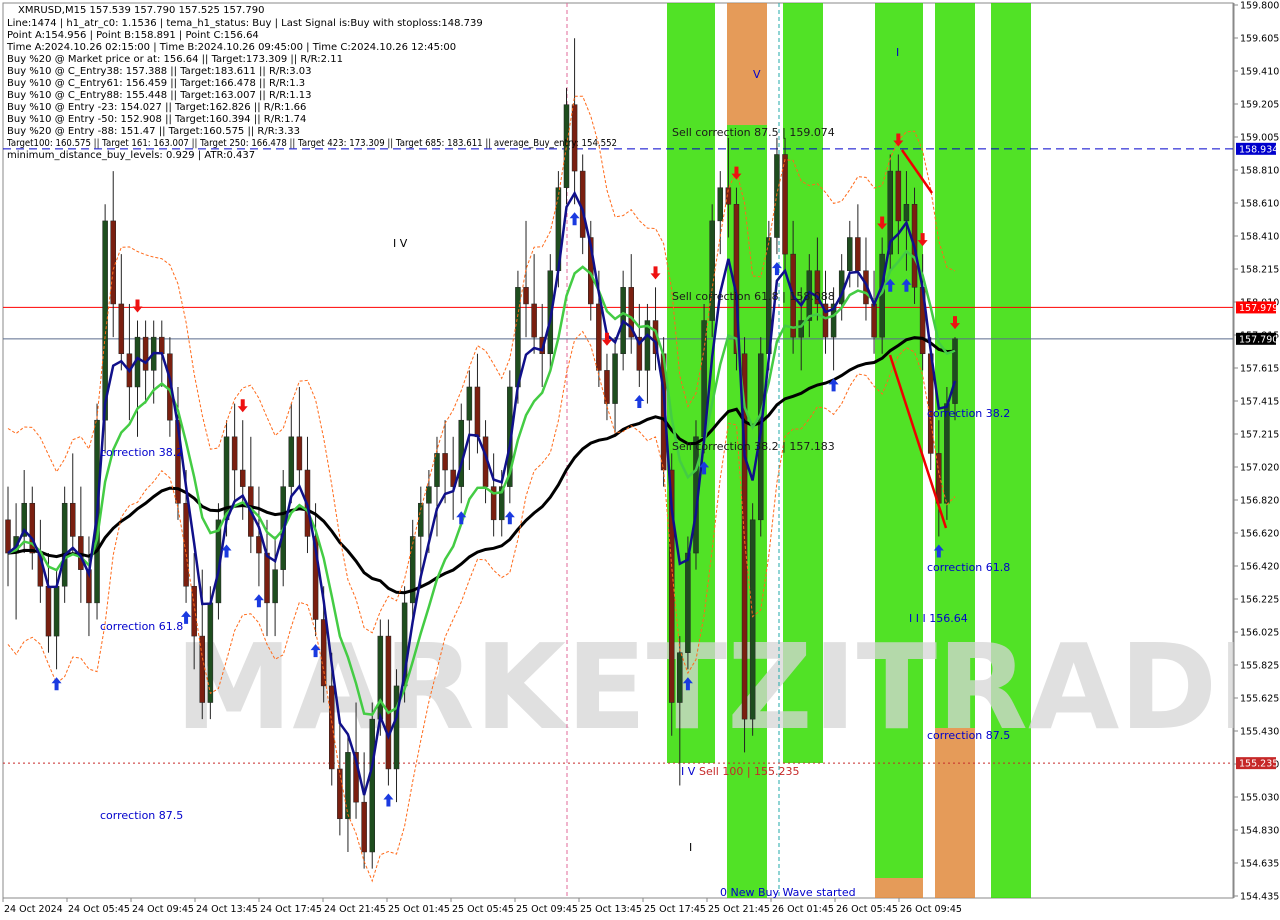  Describe the element at coordinates (931, 909) in the screenshot. I see `x-tick-label: 26 Oct 09:45` at that location.